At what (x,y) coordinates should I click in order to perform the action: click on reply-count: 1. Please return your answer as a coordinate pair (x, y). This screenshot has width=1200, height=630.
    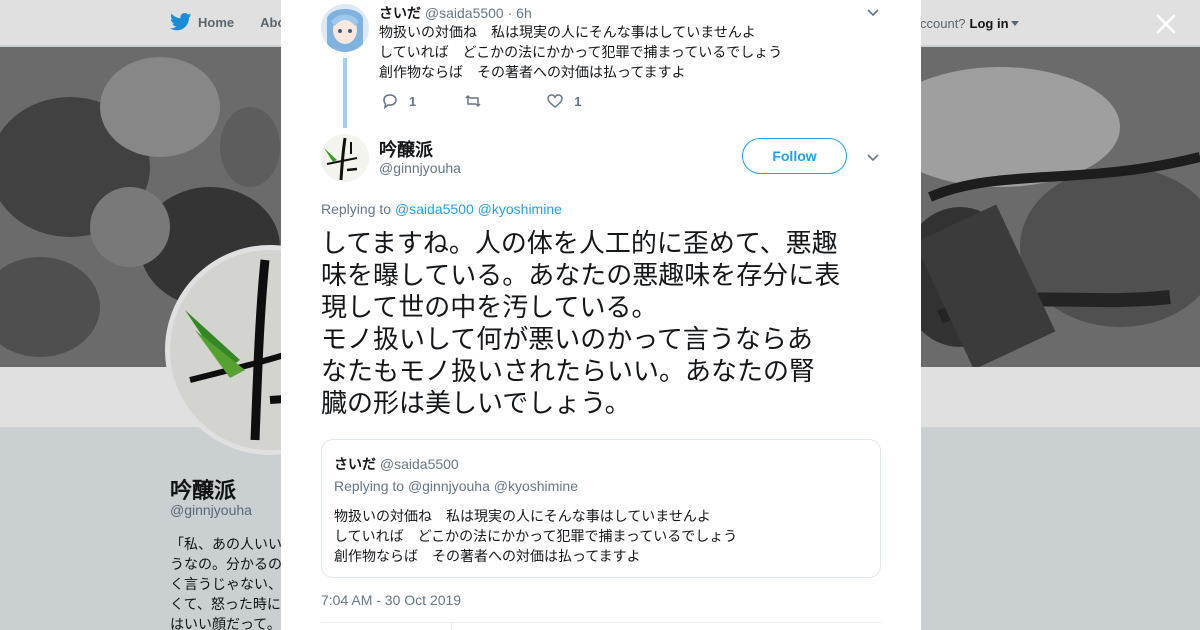
    Looking at the image, I should click on (413, 101).